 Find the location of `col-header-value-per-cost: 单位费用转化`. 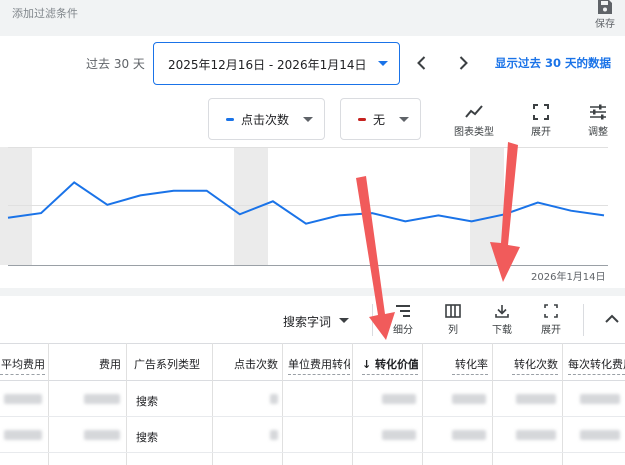

col-header-value-per-cost: 单位费用转化 is located at coordinates (319, 364).